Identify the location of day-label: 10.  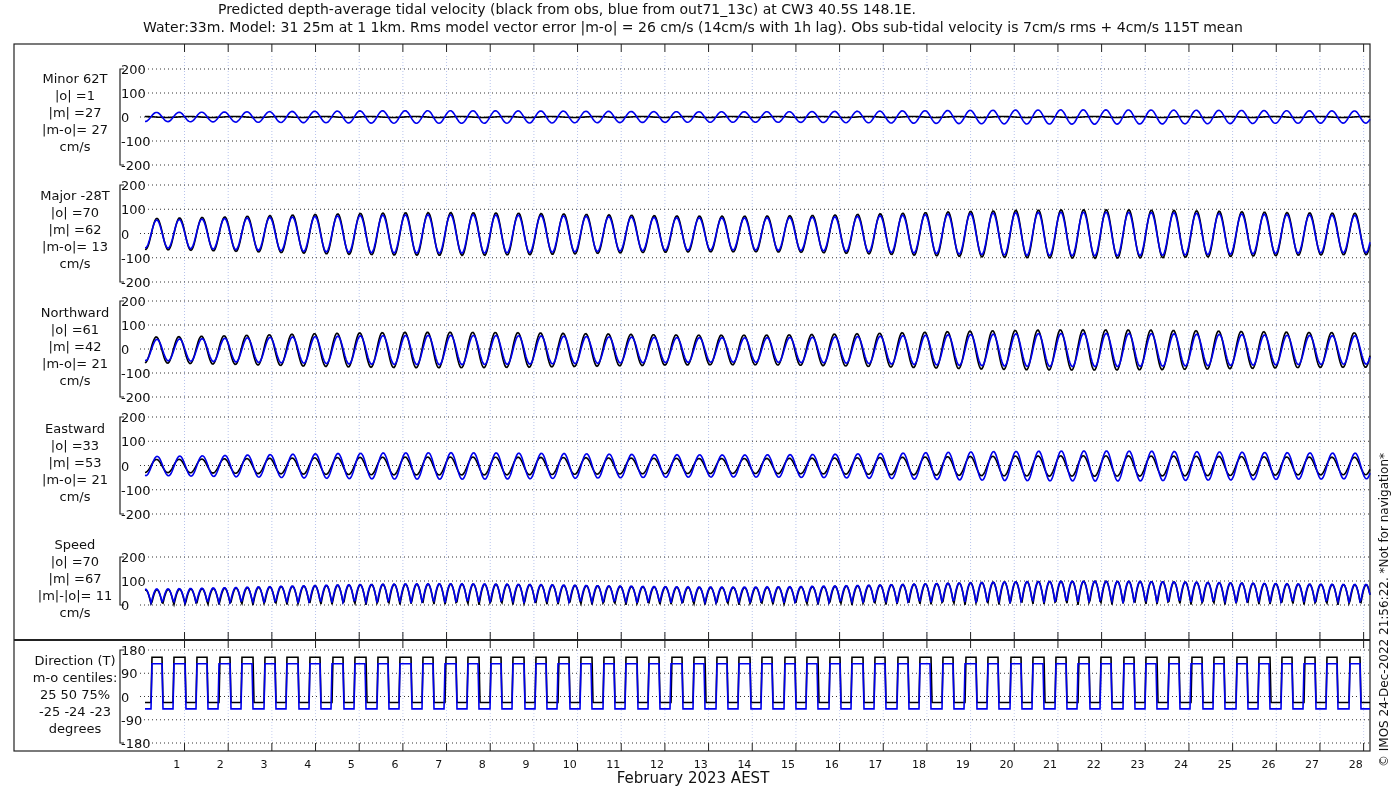
(569, 764).